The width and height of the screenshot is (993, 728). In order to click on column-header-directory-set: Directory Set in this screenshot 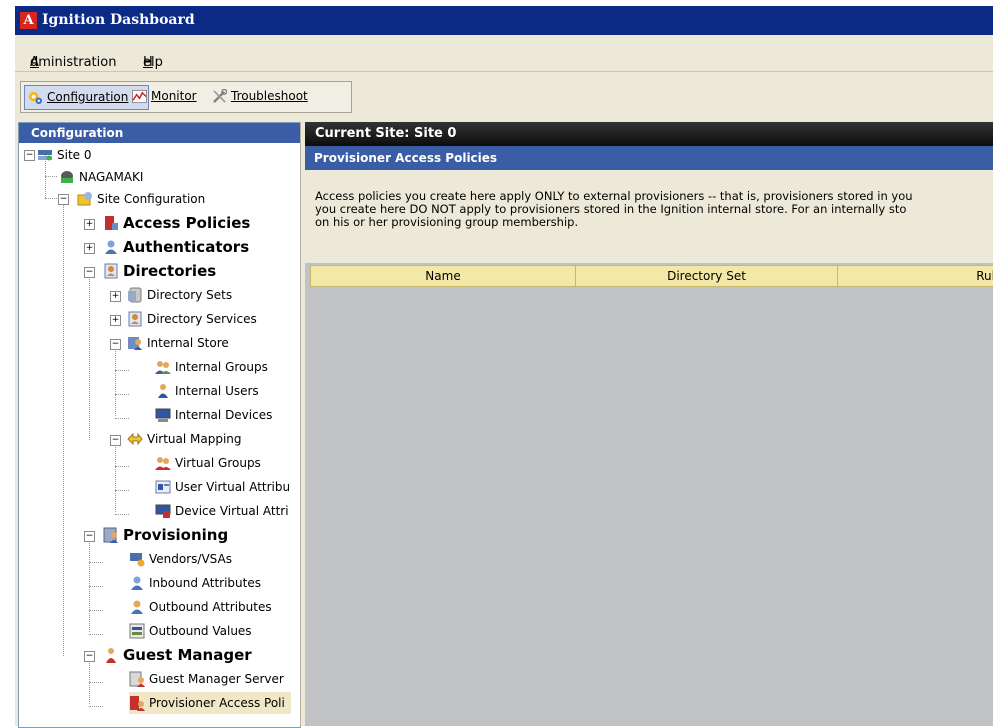, I will do `click(706, 276)`.